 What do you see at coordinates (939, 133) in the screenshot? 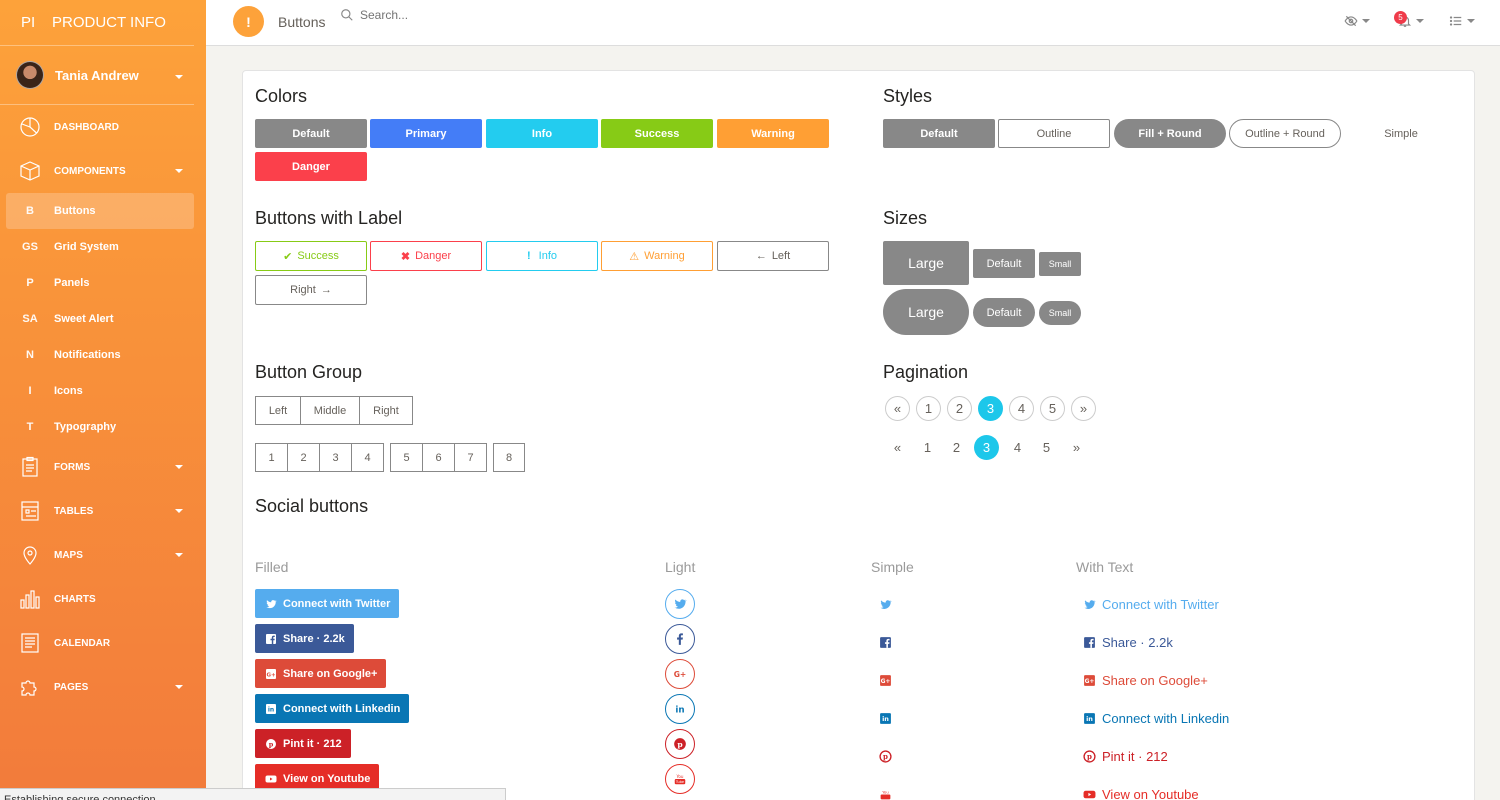
I see `style-default-button: Default` at bounding box center [939, 133].